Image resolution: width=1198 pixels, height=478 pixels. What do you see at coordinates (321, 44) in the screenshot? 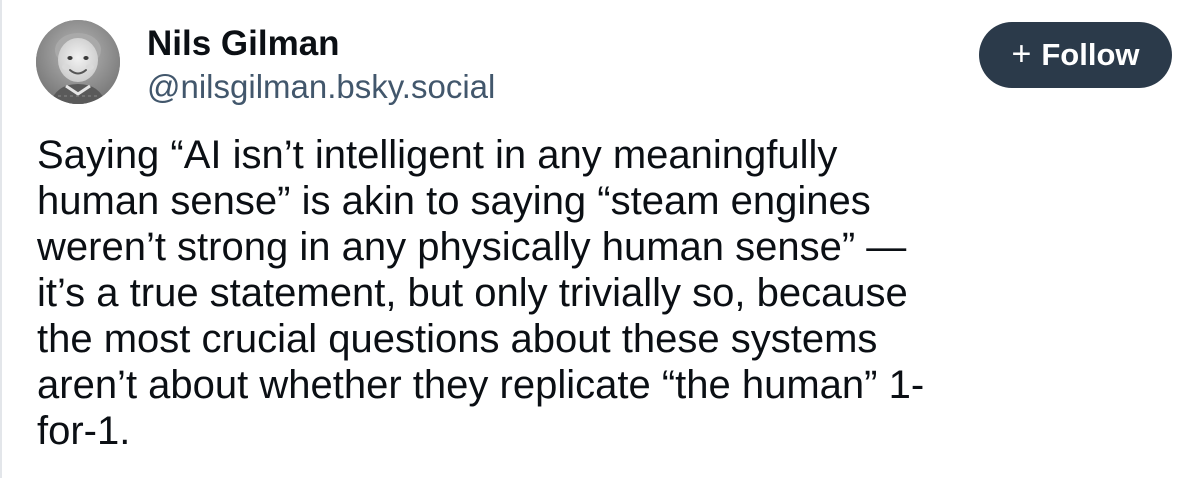
I see `author-display-name: Nils Gilman` at bounding box center [321, 44].